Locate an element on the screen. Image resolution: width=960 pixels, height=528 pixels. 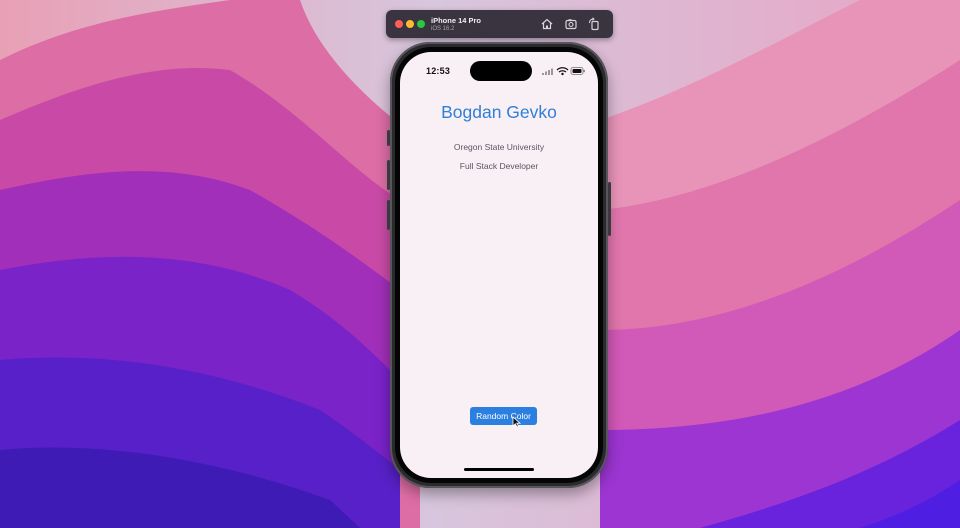
action-switch is located at coordinates (388, 138).